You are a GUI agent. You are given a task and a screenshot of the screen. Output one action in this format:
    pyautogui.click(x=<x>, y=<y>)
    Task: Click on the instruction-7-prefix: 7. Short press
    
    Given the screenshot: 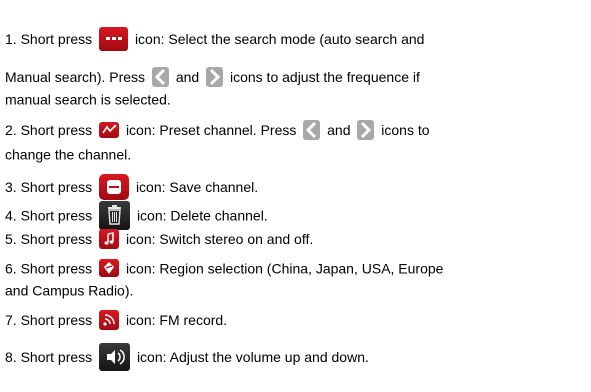 What is the action you would take?
    pyautogui.click(x=49, y=320)
    